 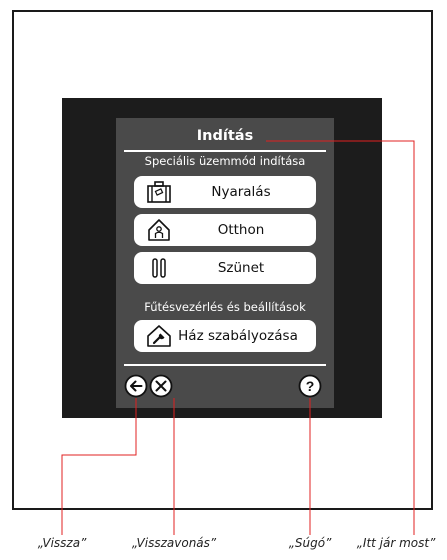 What do you see at coordinates (225, 161) in the screenshot?
I see `section-special-modes: Speciális üzemmód indítása` at bounding box center [225, 161].